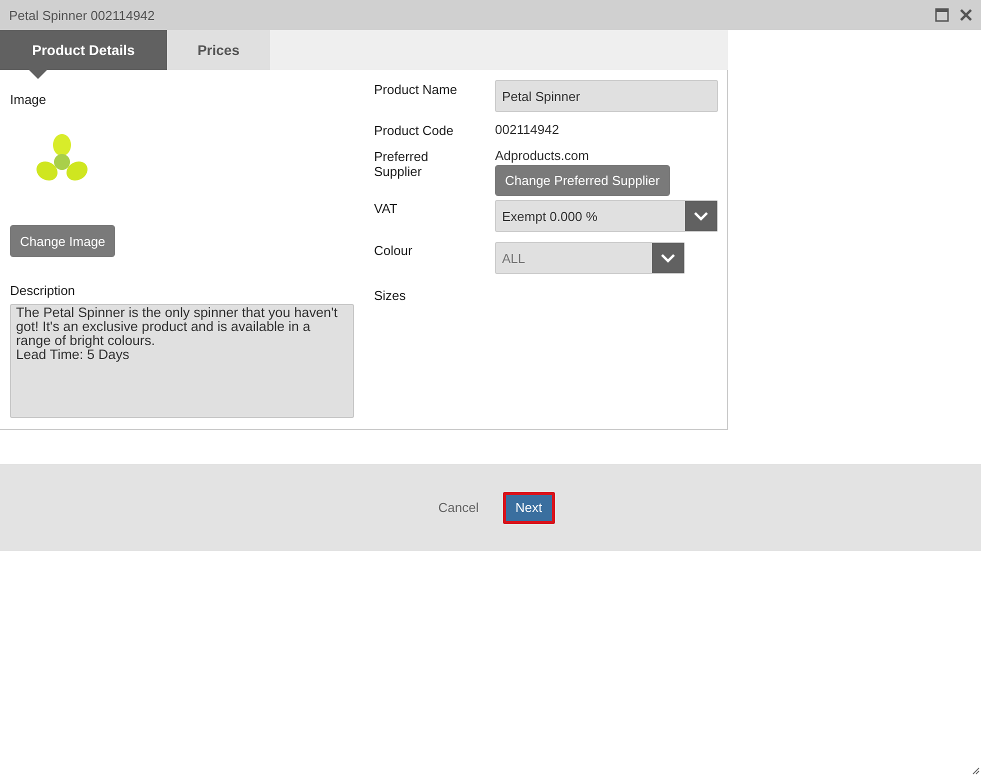  What do you see at coordinates (976, 771) in the screenshot?
I see `resize-grip-icon` at bounding box center [976, 771].